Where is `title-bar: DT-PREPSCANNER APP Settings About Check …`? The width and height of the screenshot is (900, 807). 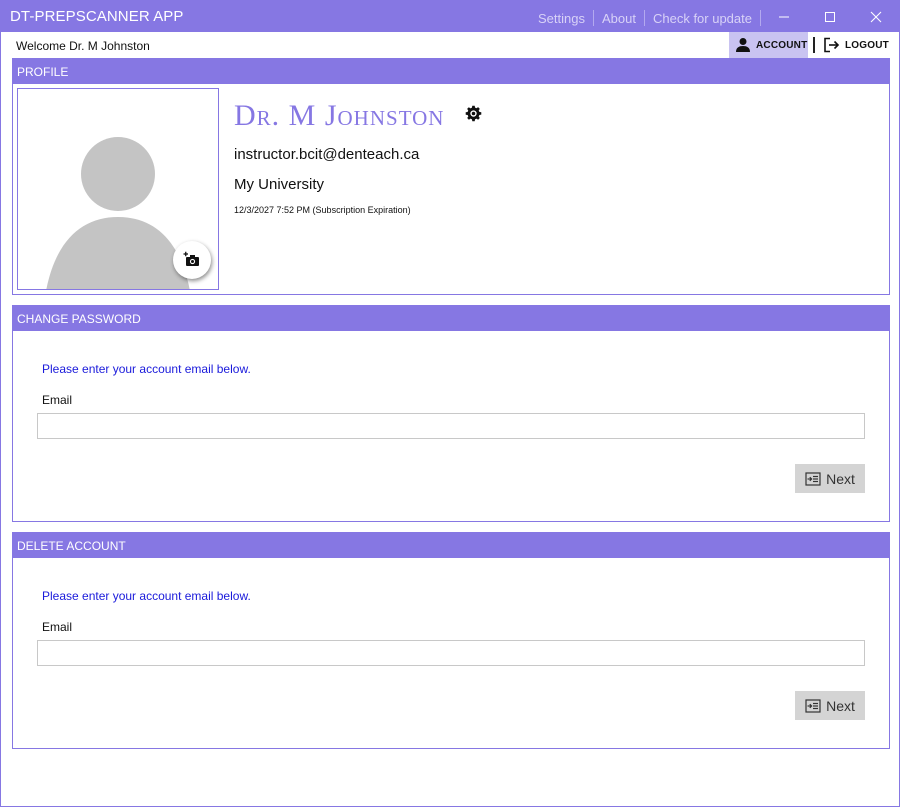
title-bar: DT-PREPSCANNER APP Settings About Check … is located at coordinates (450, 16).